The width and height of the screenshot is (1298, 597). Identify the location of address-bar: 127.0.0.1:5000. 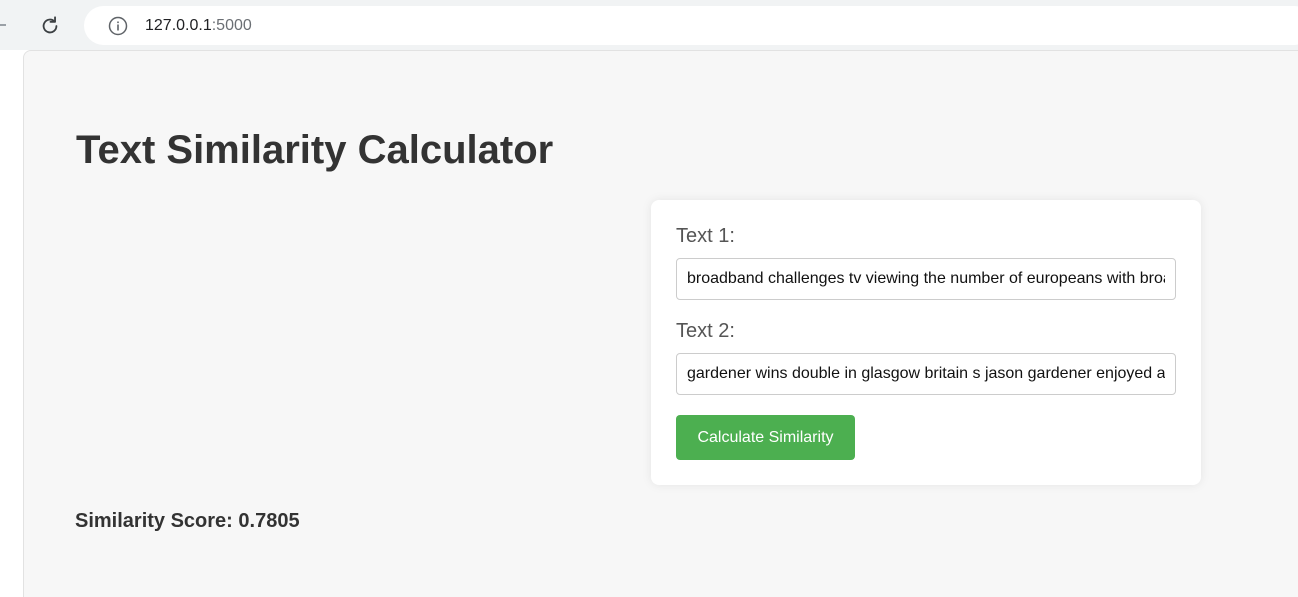
(691, 25).